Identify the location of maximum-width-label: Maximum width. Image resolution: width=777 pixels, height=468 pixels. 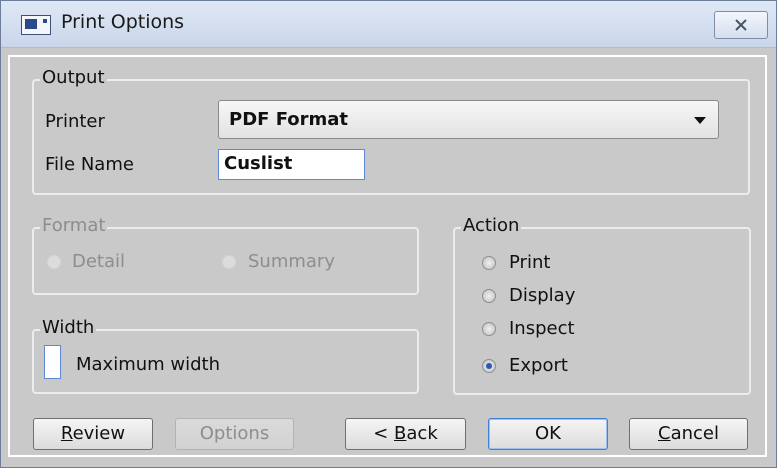
(148, 364).